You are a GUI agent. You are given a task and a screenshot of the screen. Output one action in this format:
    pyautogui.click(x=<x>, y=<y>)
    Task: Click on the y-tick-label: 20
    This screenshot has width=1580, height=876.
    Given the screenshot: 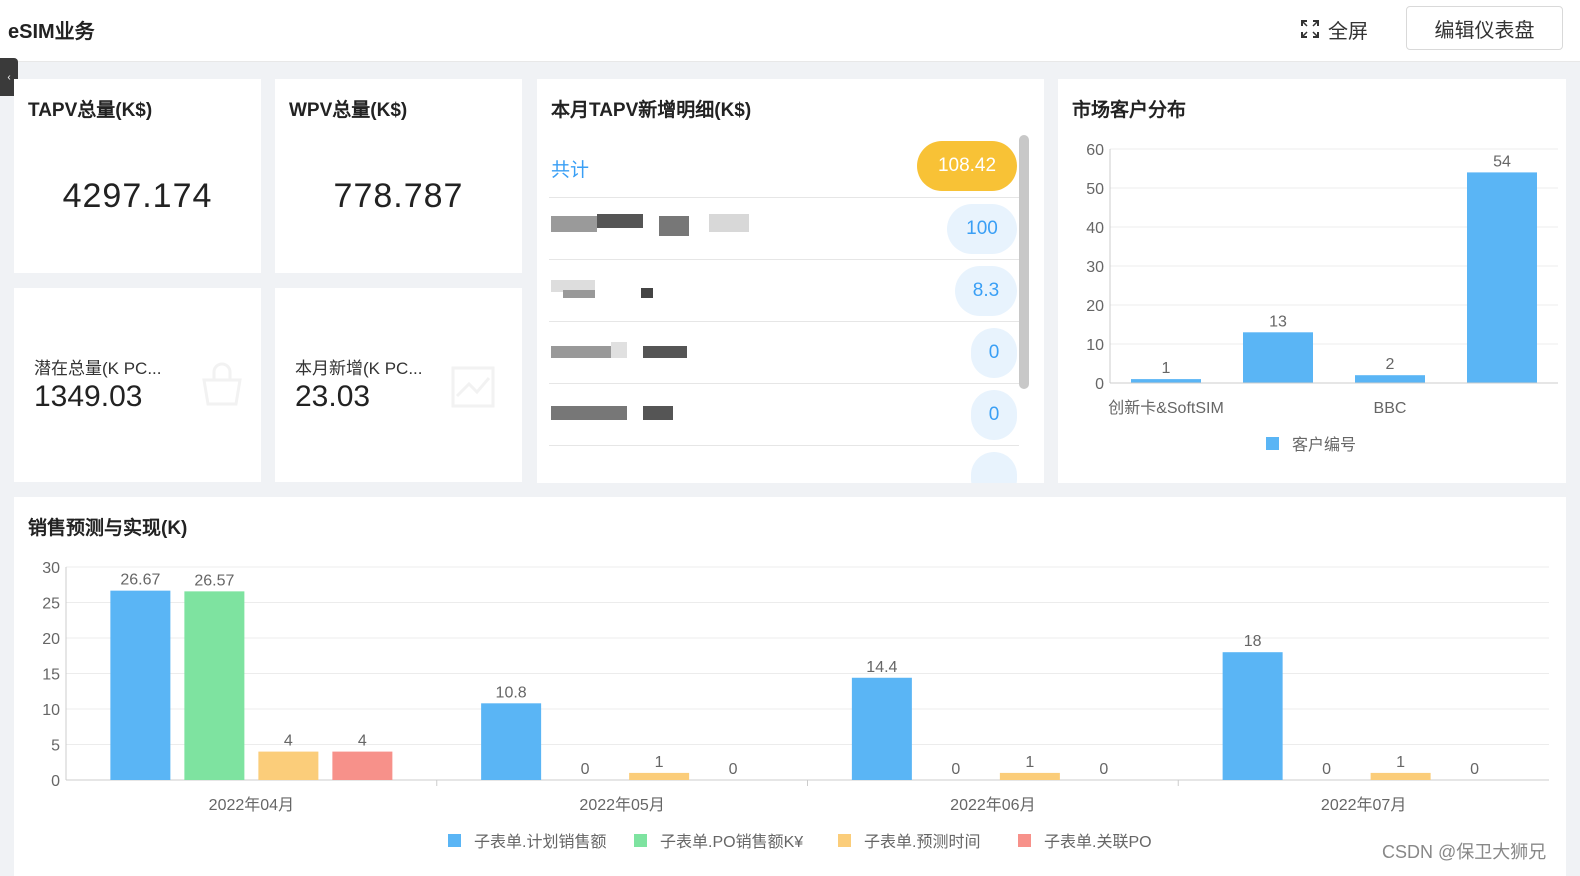 What is the action you would take?
    pyautogui.click(x=1095, y=306)
    